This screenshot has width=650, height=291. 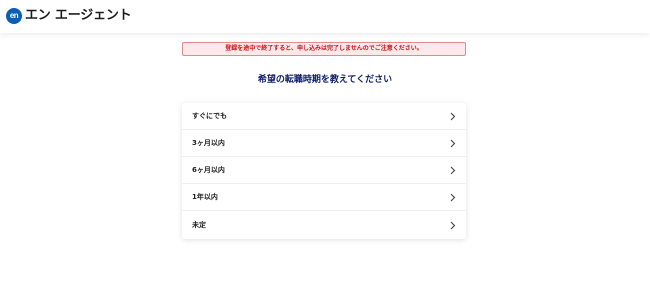 What do you see at coordinates (324, 143) in the screenshot?
I see `option-within-3-months: 3ヶ月以内` at bounding box center [324, 143].